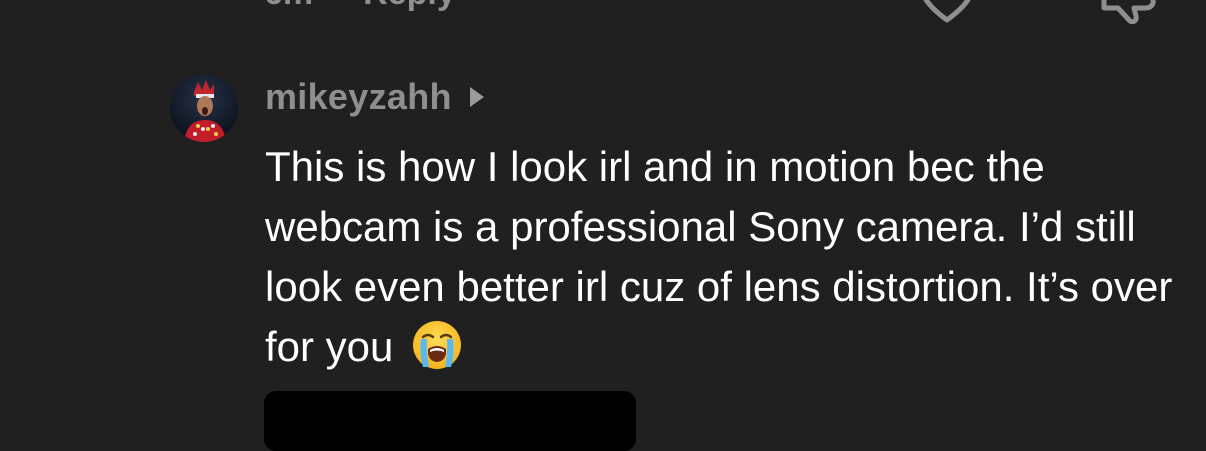 This screenshot has height=451, width=1206. I want to click on thumbs-down-icon, so click(1128, 12).